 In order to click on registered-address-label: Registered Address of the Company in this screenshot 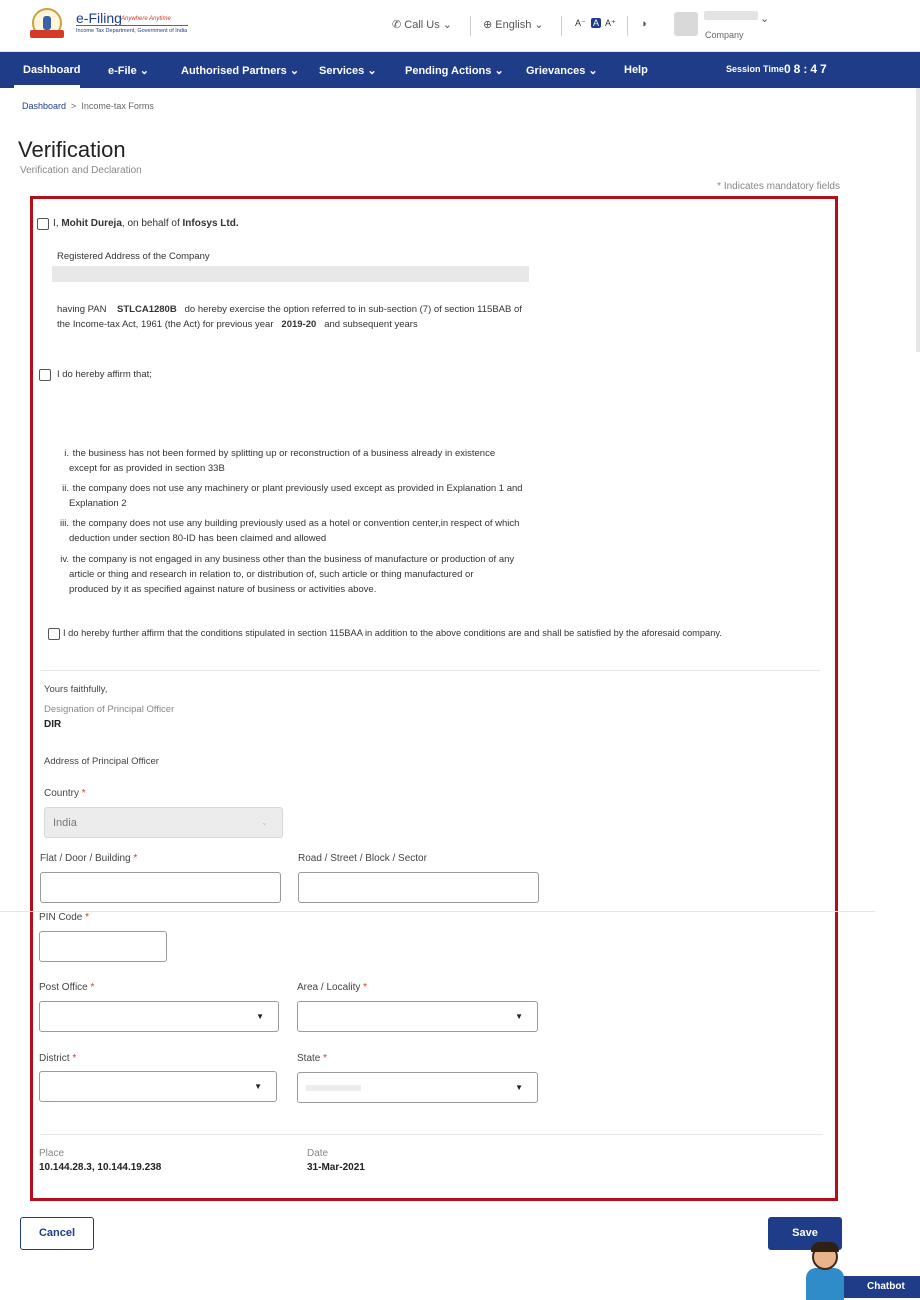, I will do `click(133, 256)`.